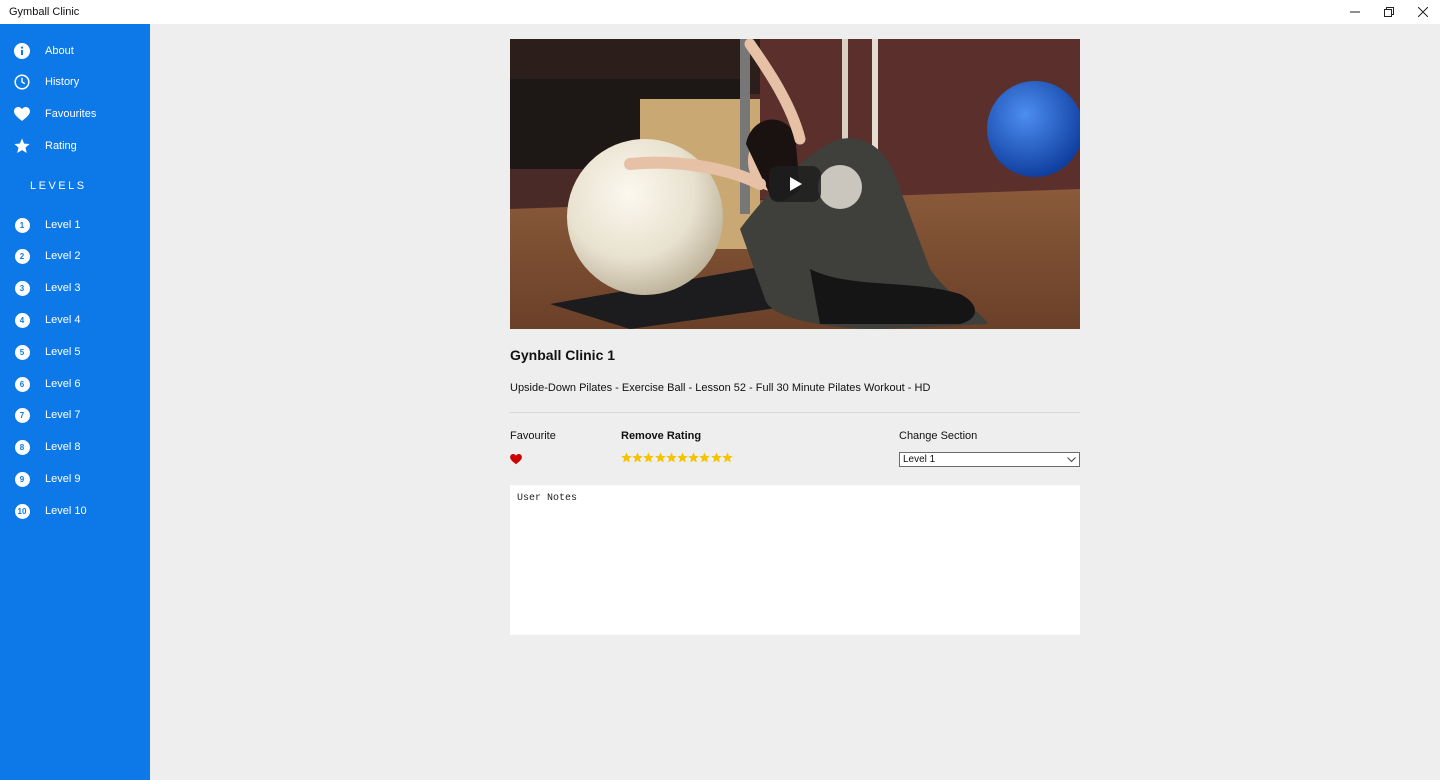 The width and height of the screenshot is (1440, 780). Describe the element at coordinates (1071, 460) in the screenshot. I see `chevron-down-icon` at that location.